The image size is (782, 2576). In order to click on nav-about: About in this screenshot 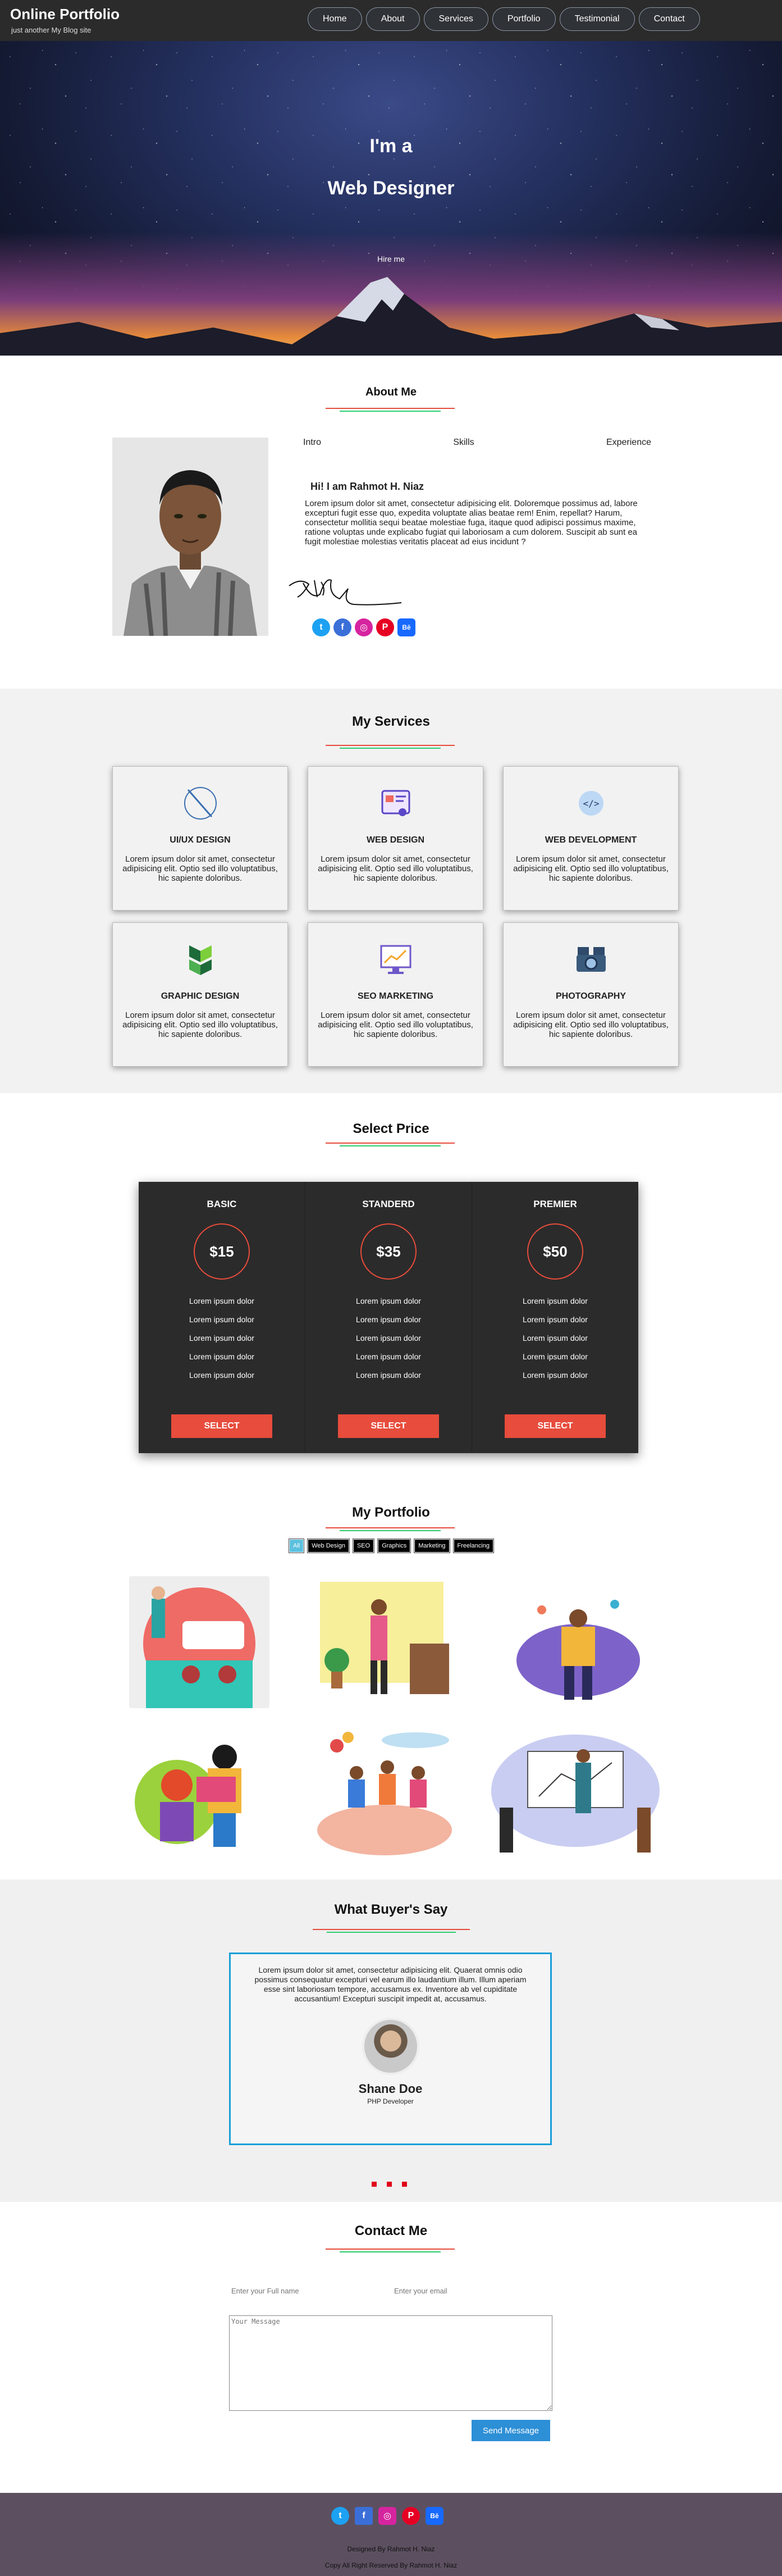, I will do `click(392, 19)`.